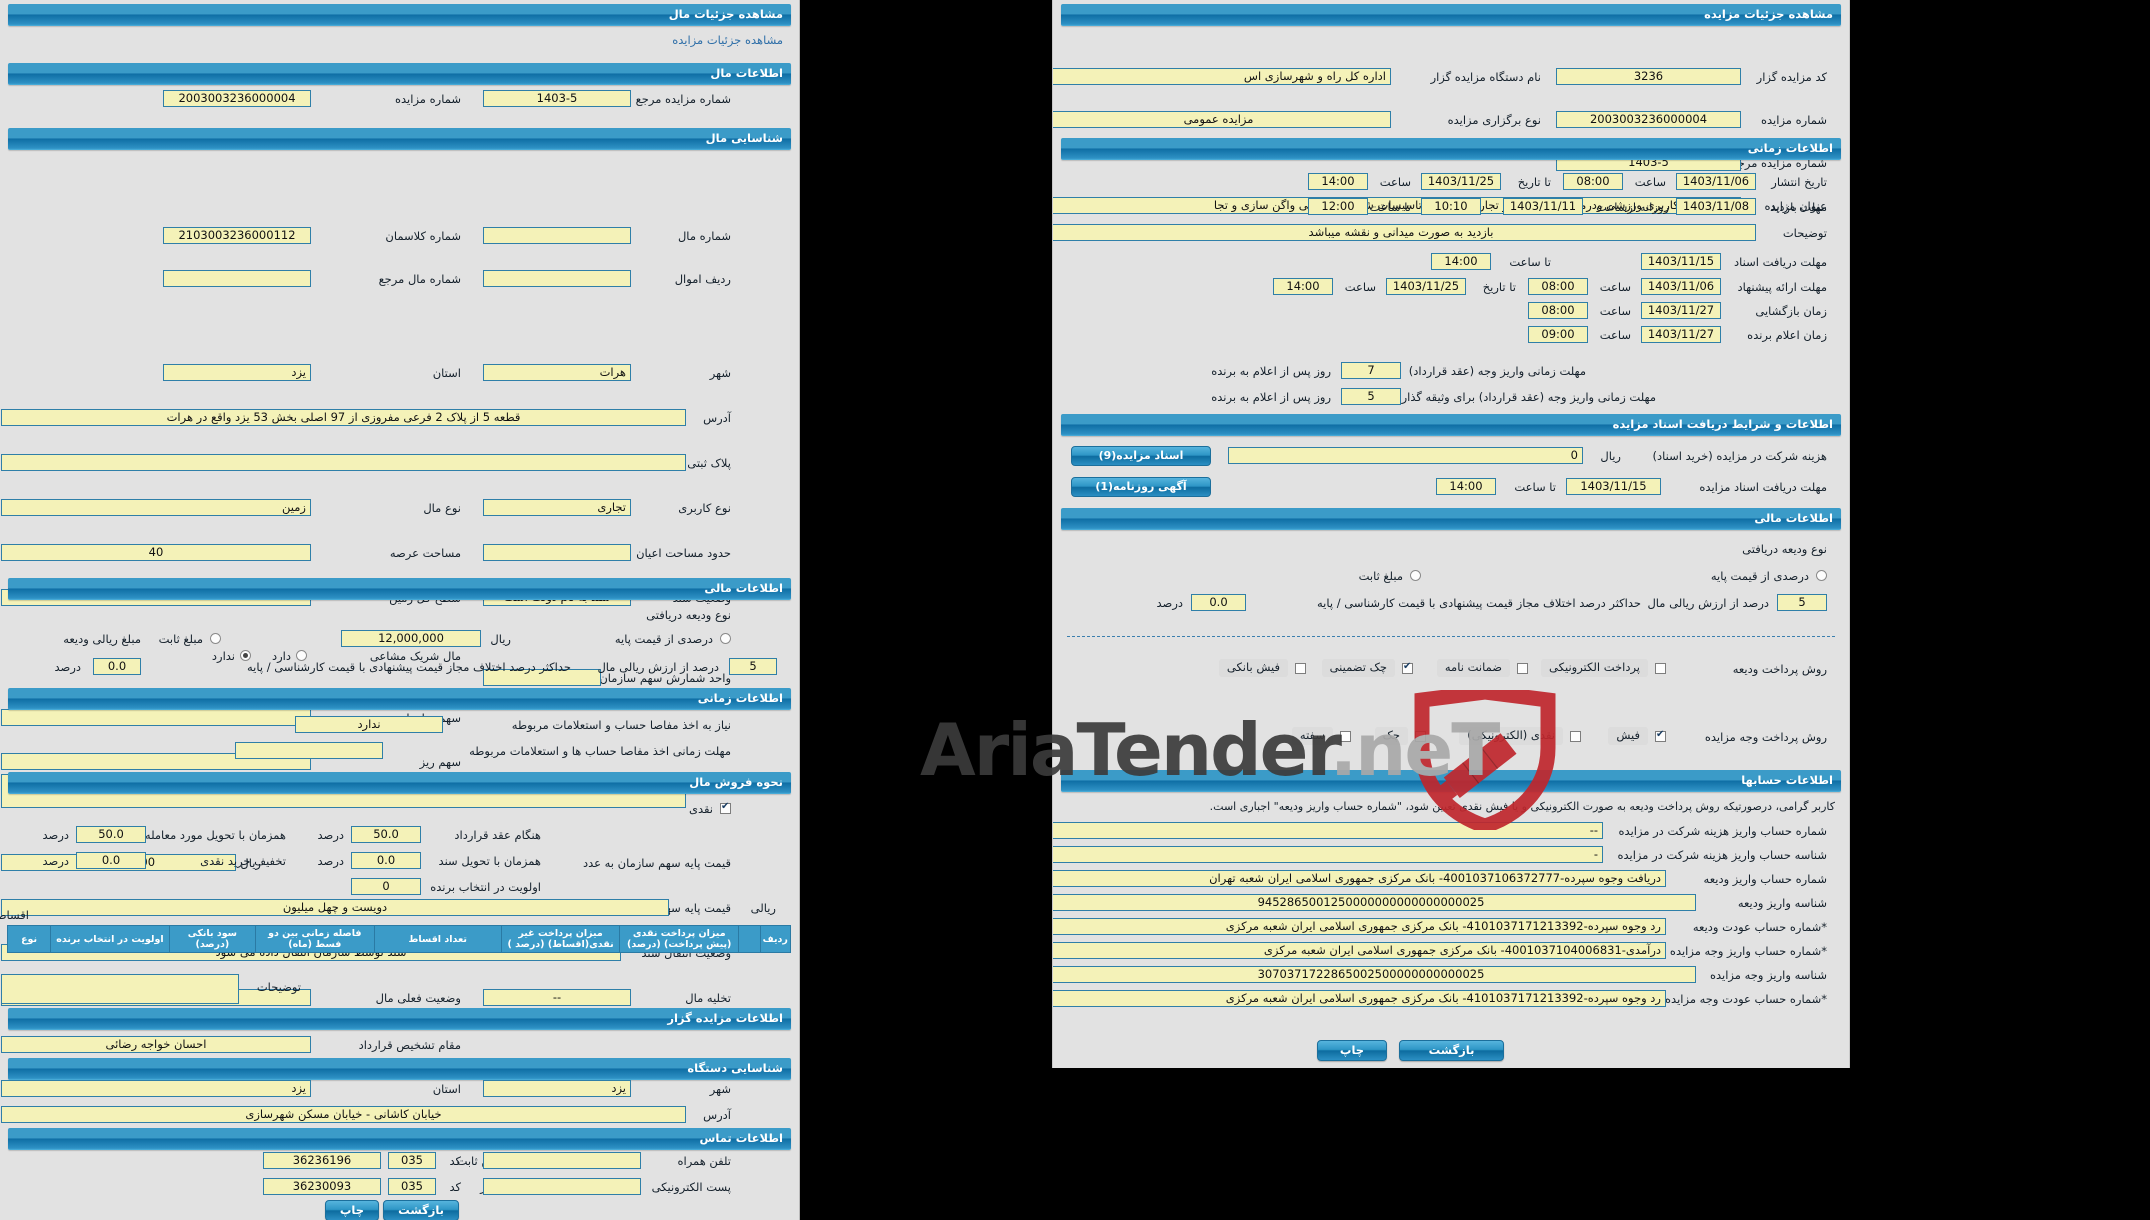 This screenshot has width=2150, height=1220. I want to click on radio-fixed-amount-left, so click(215, 638).